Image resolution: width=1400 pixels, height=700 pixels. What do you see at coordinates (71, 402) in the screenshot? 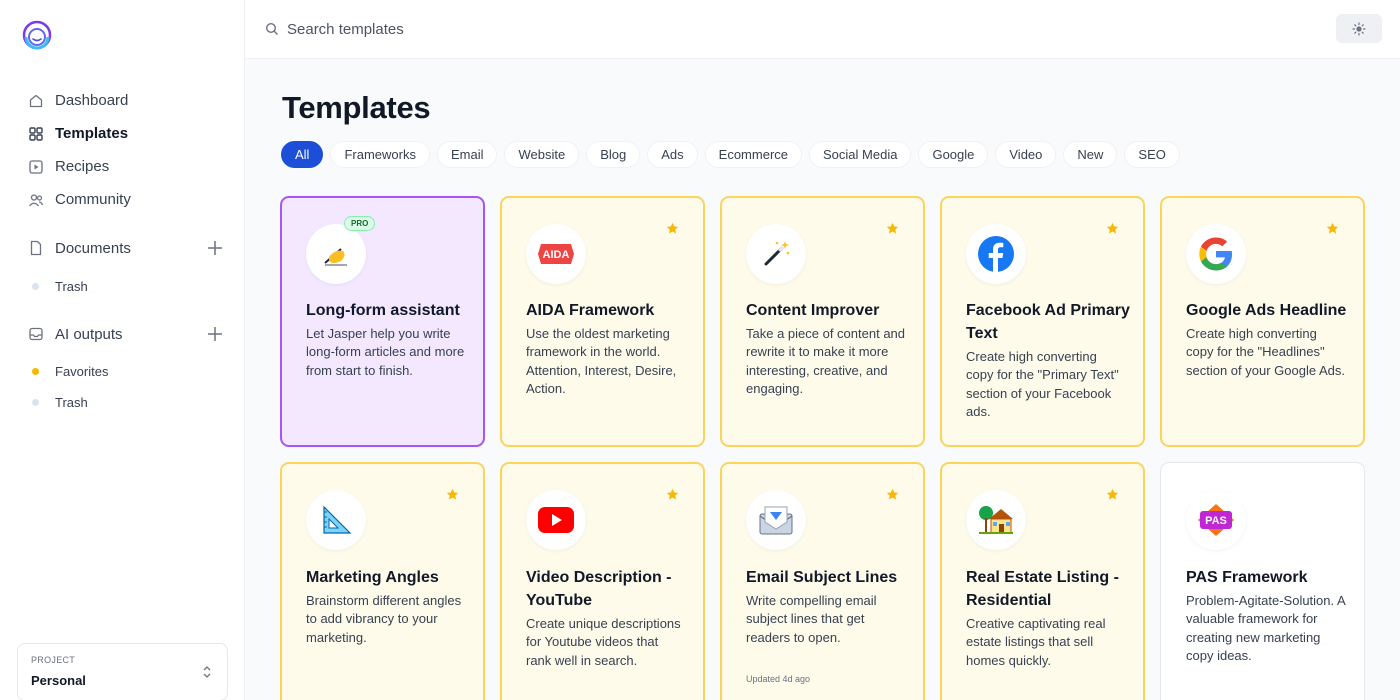
I see `ai-outputs-trash-label: Trash` at bounding box center [71, 402].